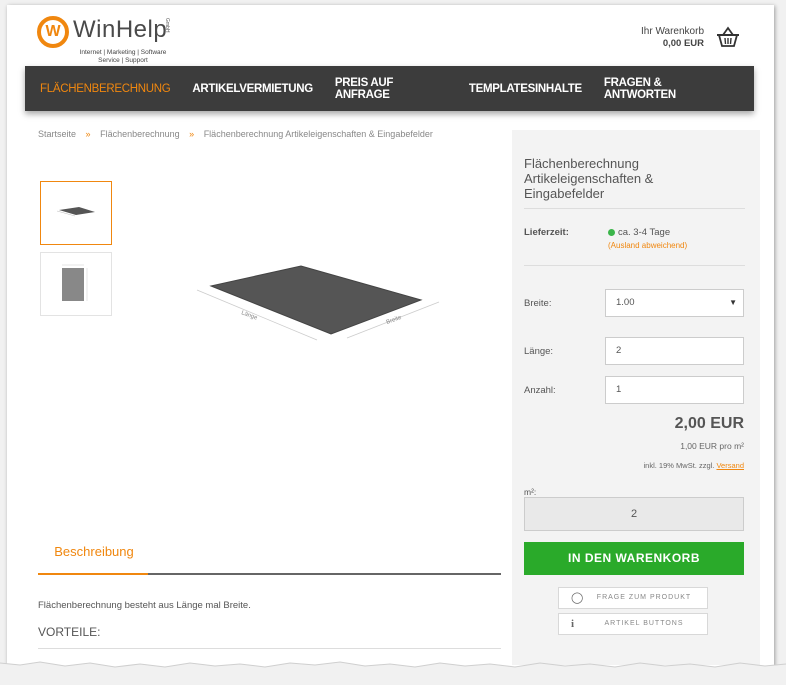 The image size is (786, 685). Describe the element at coordinates (573, 624) in the screenshot. I see `info-icon: i` at that location.